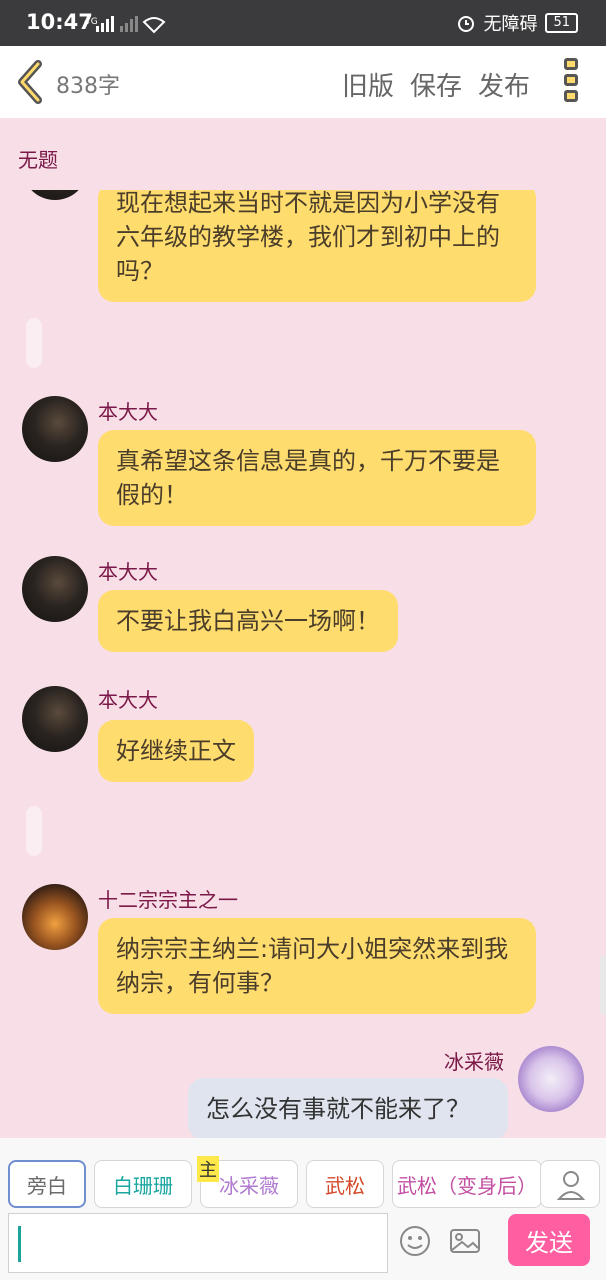 The image size is (606, 1280). Describe the element at coordinates (549, 1240) in the screenshot. I see `send-button: 发送` at that location.